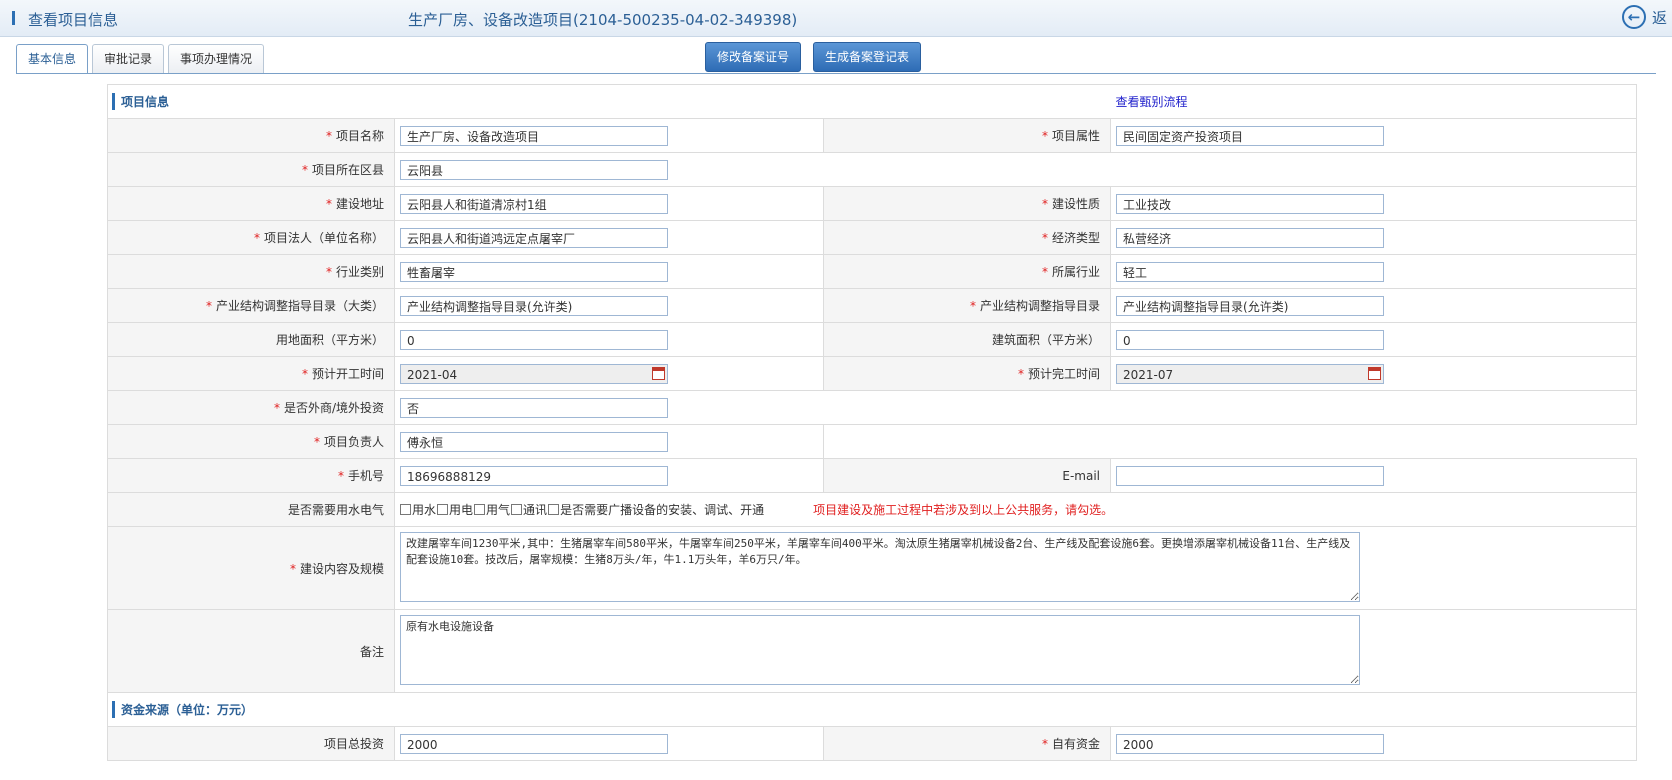 The width and height of the screenshot is (1672, 780). What do you see at coordinates (405, 509) in the screenshot?
I see `water-checkbox` at bounding box center [405, 509].